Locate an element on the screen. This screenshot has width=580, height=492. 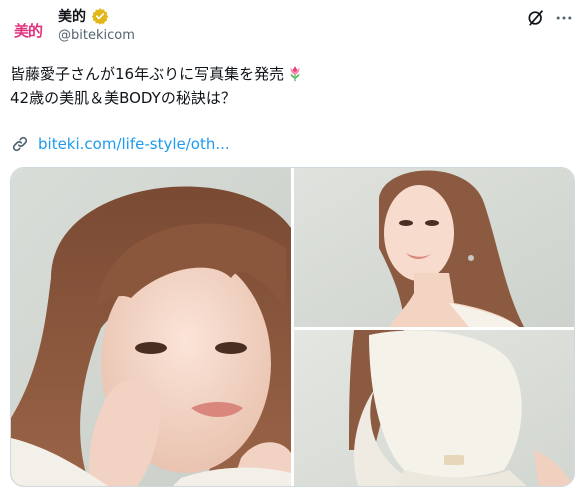
tweet-line-1: 皆藤愛子さんが16年ぶりに写真集を発売 is located at coordinates (290, 74).